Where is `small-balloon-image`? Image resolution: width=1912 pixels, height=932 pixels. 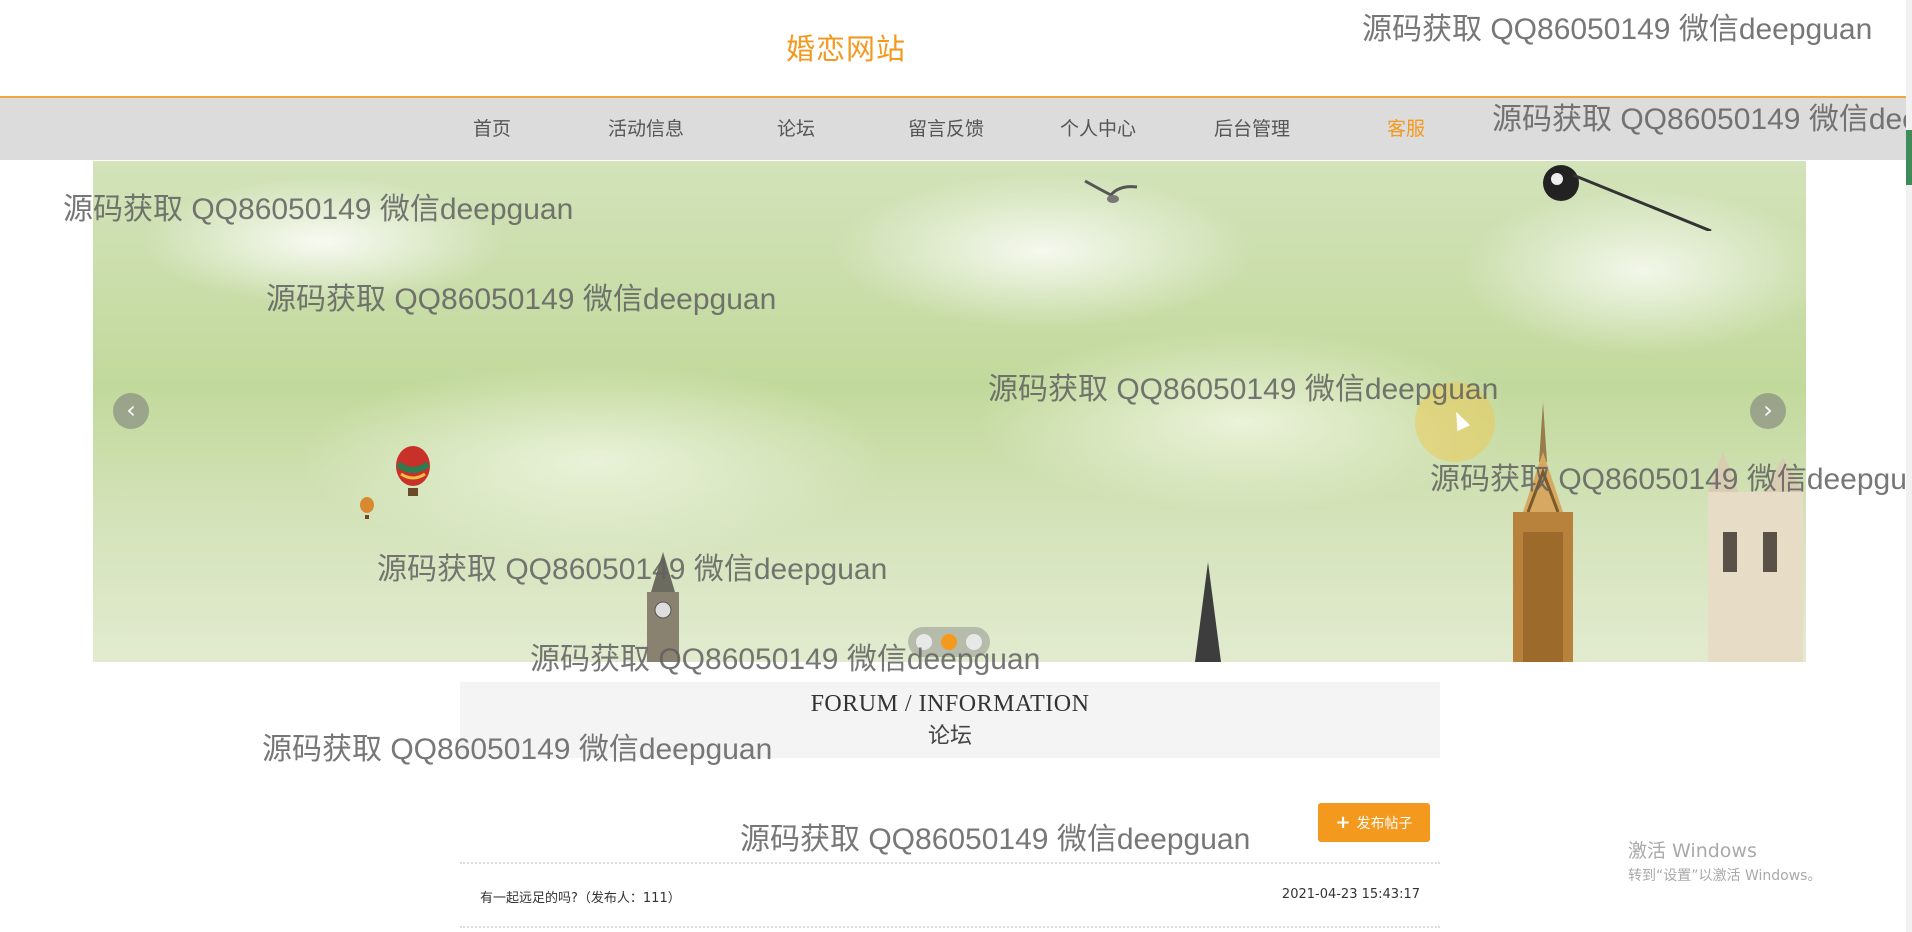
small-balloon-image is located at coordinates (367, 508).